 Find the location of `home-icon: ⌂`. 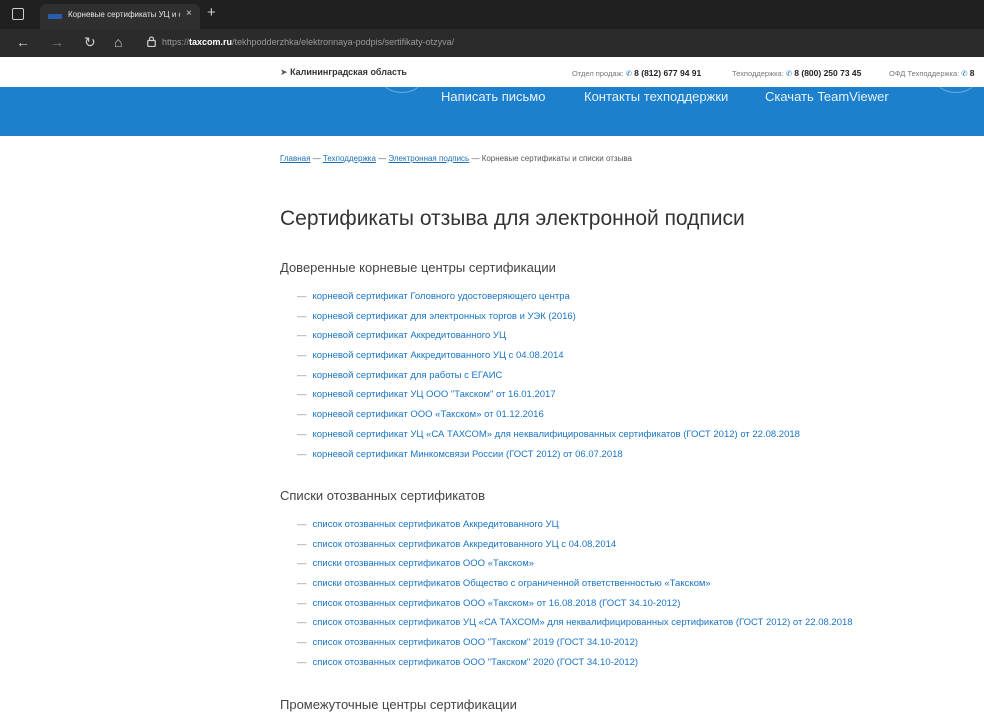

home-icon: ⌂ is located at coordinates (118, 42).